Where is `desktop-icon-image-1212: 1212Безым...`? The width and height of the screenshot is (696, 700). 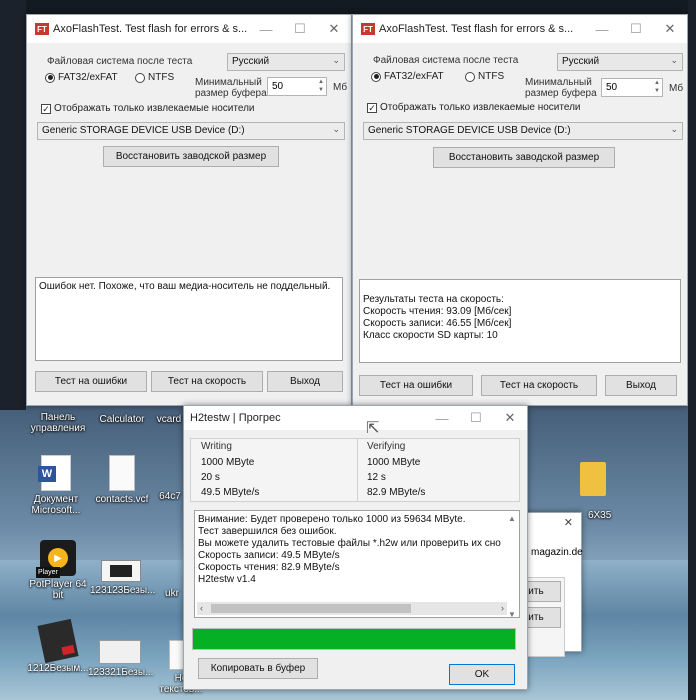 desktop-icon-image-1212: 1212Безым... is located at coordinates (58, 646).